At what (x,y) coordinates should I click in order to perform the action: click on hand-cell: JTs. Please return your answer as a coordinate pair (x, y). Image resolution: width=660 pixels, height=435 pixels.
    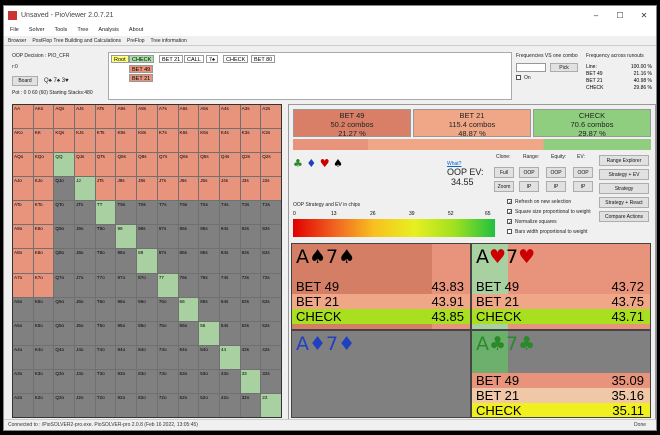
    Looking at the image, I should click on (105, 189).